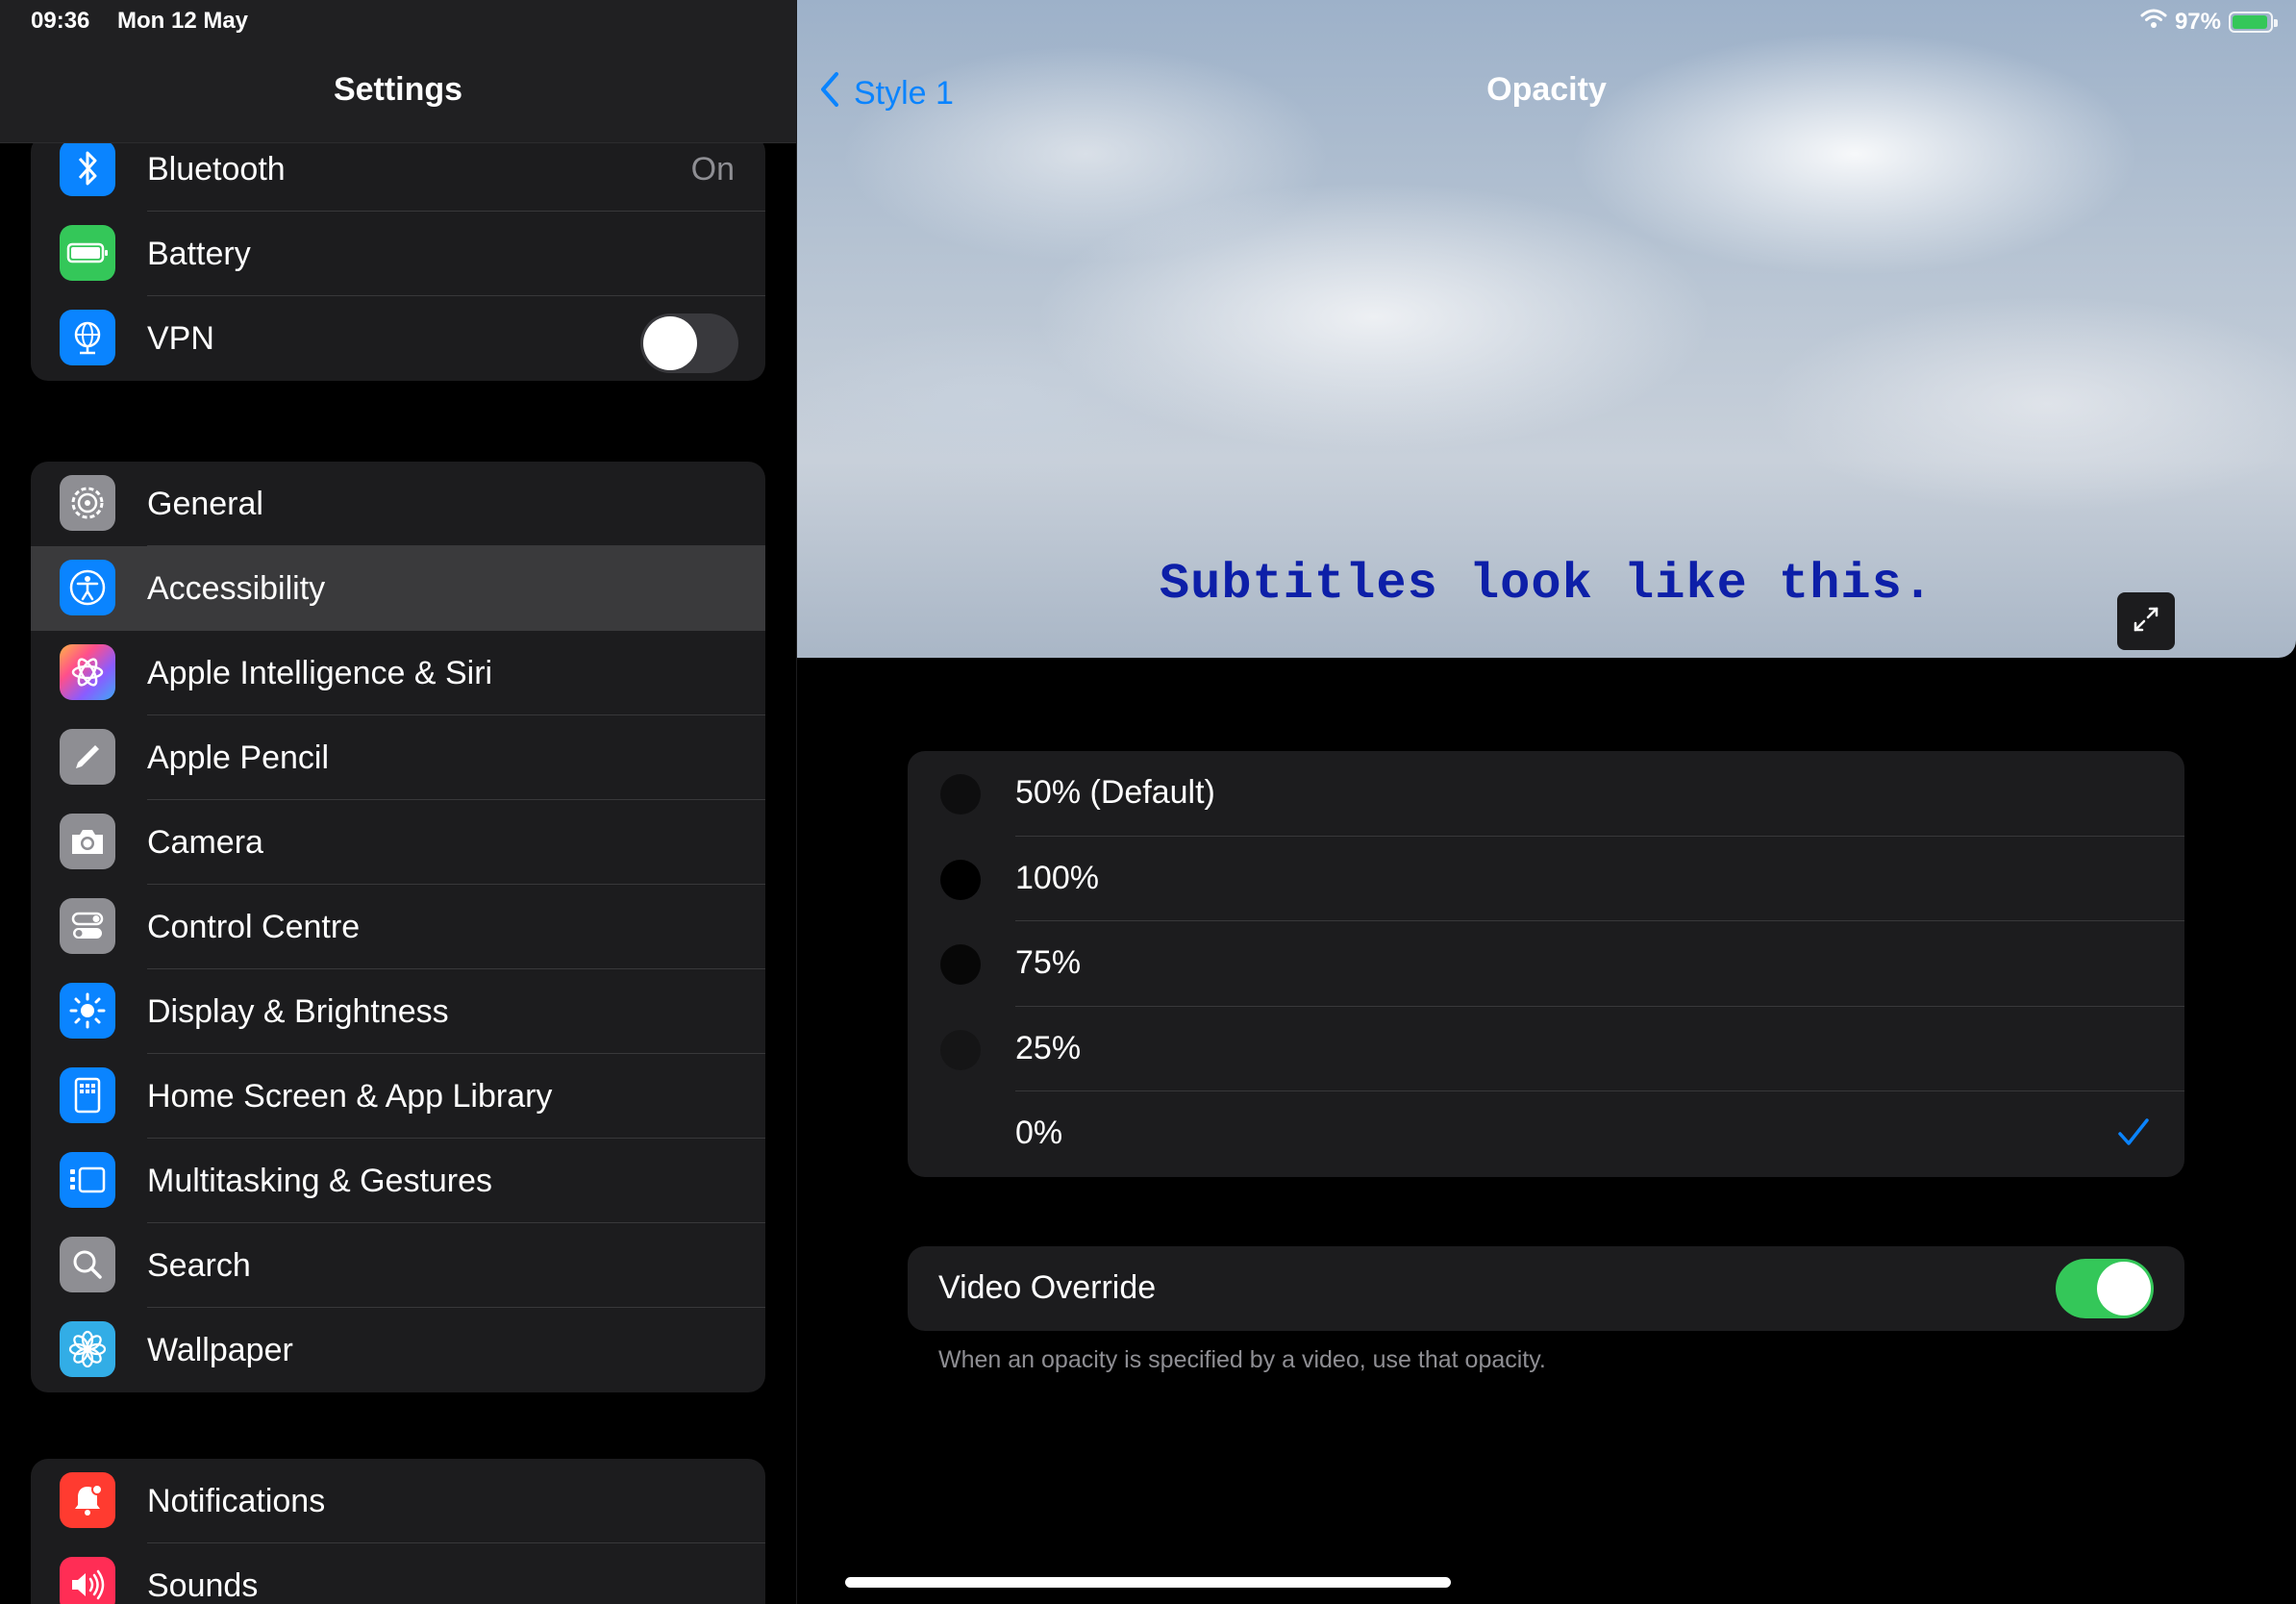 Image resolution: width=2296 pixels, height=1604 pixels. Describe the element at coordinates (2197, 21) in the screenshot. I see `battery-percentage: 97%` at that location.